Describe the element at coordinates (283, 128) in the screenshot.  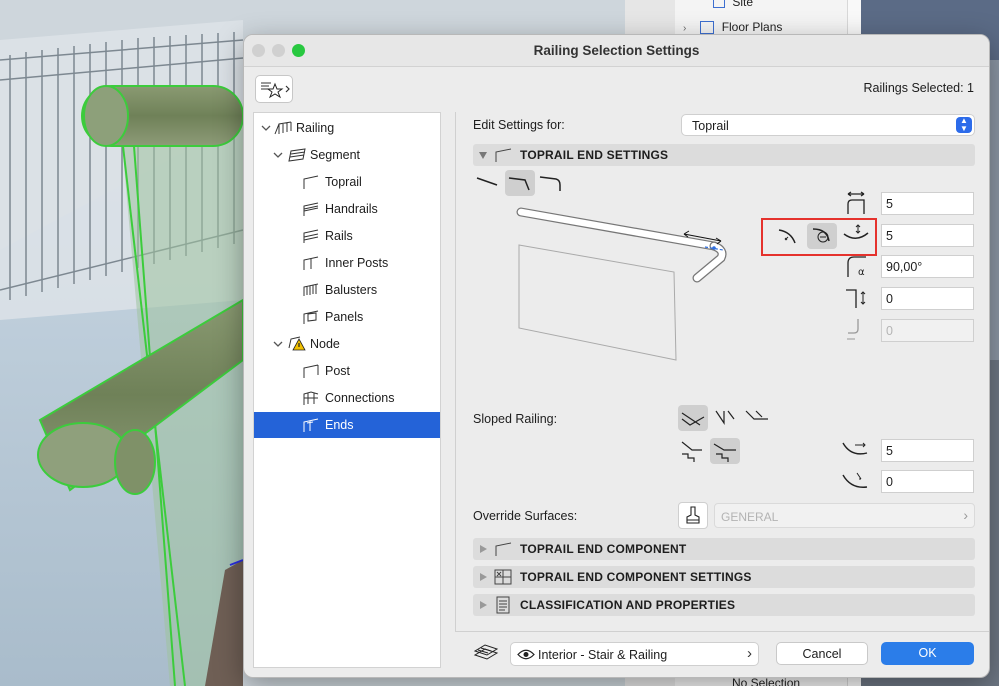
I see `railing-icon` at that location.